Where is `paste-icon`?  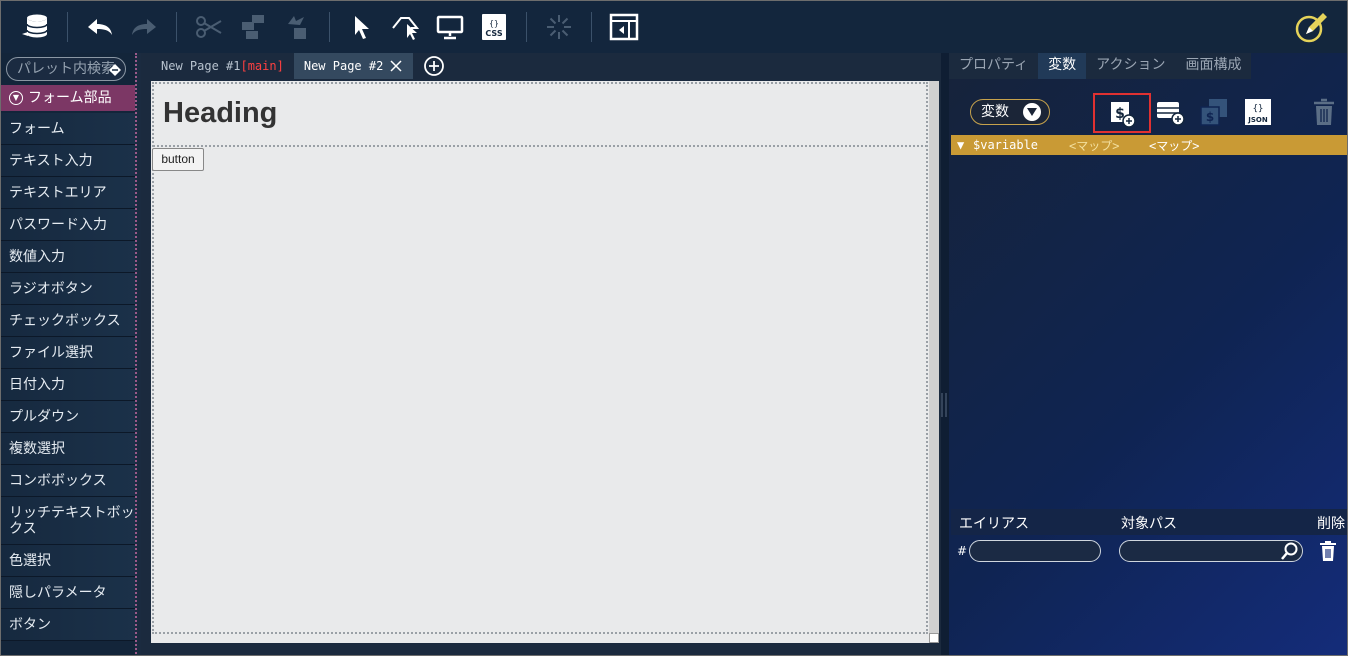 paste-icon is located at coordinates (297, 27).